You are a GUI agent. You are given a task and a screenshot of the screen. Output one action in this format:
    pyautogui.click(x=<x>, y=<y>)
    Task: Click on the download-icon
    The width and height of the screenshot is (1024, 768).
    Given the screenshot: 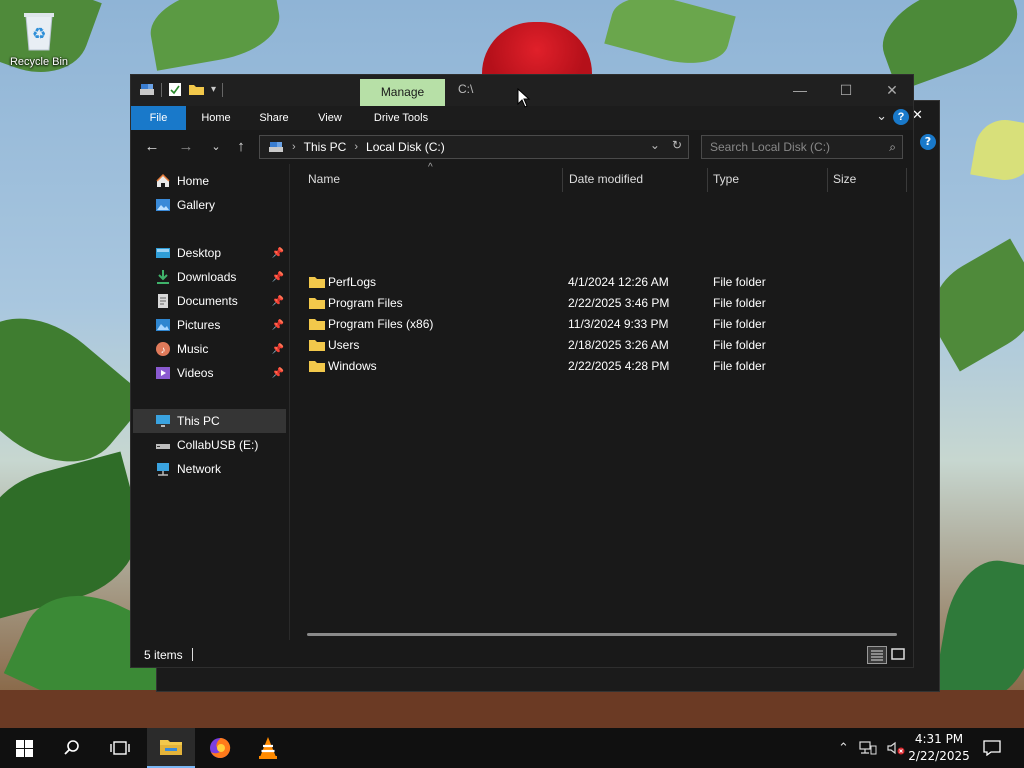 What is the action you would take?
    pyautogui.click(x=163, y=277)
    